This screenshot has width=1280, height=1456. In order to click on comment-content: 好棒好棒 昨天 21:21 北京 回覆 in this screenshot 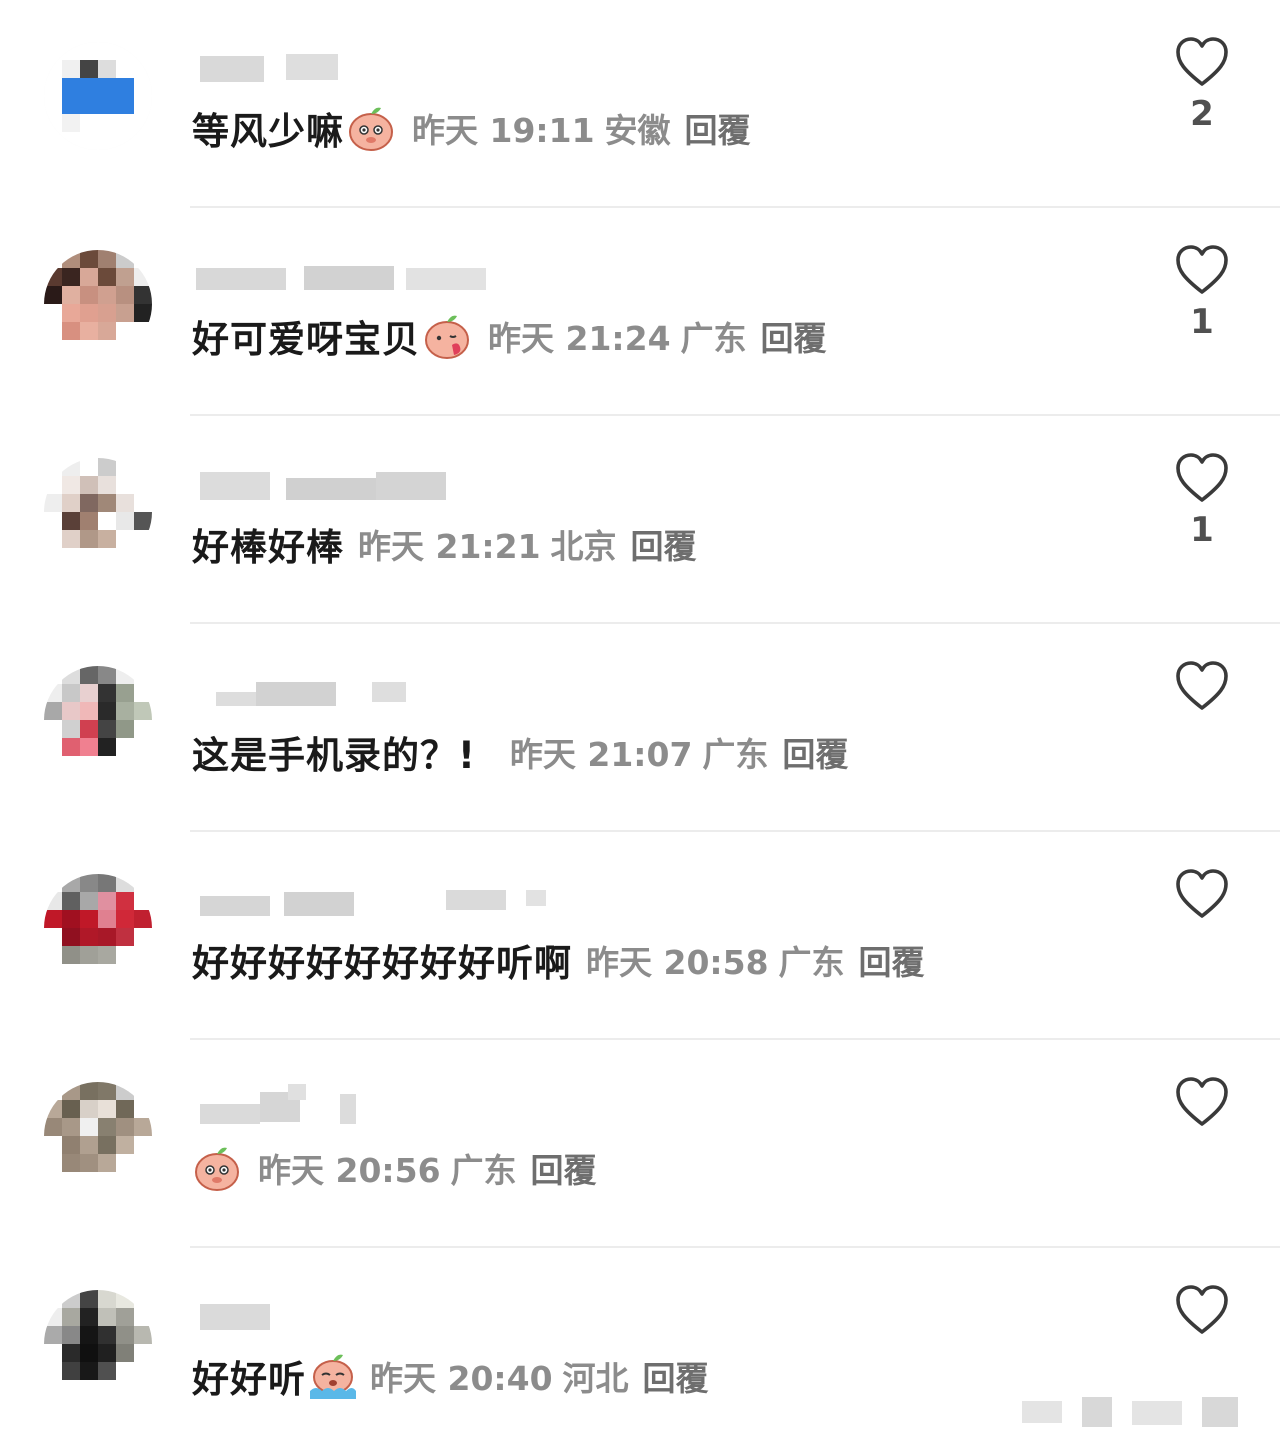, I will do `click(444, 544)`.